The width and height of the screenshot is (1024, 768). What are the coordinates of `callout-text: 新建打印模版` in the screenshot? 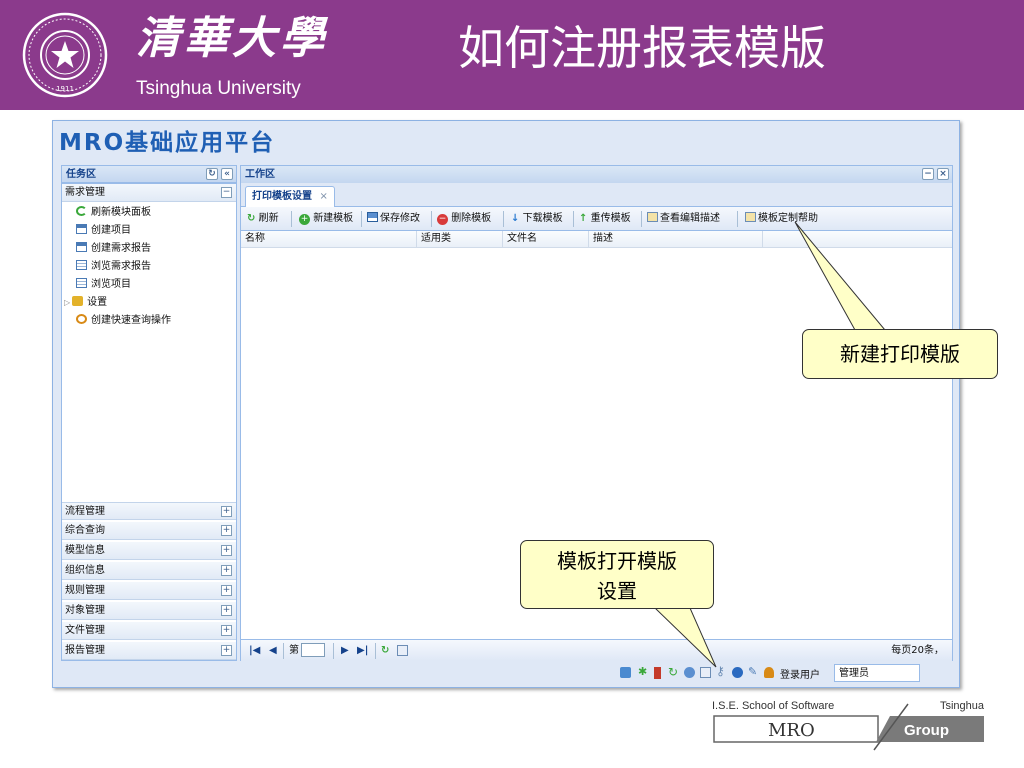 It's located at (900, 354).